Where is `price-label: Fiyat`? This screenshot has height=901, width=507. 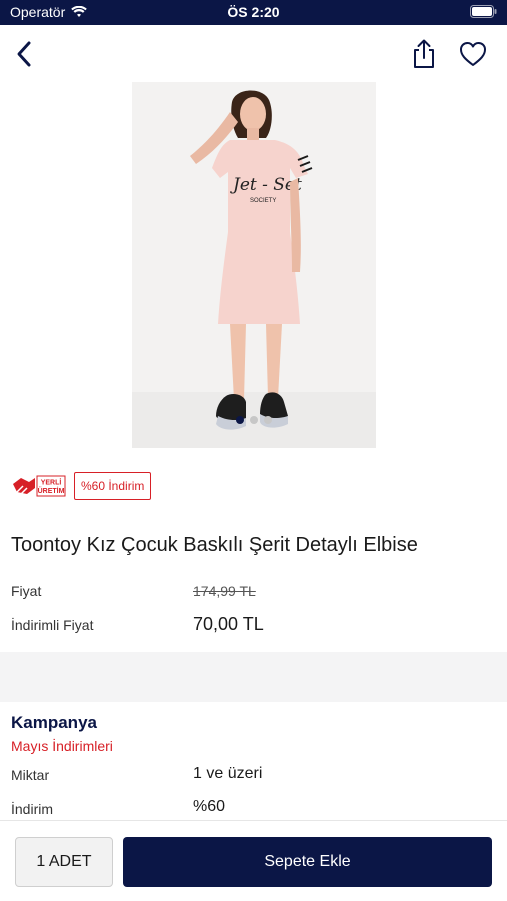 price-label: Fiyat is located at coordinates (26, 591).